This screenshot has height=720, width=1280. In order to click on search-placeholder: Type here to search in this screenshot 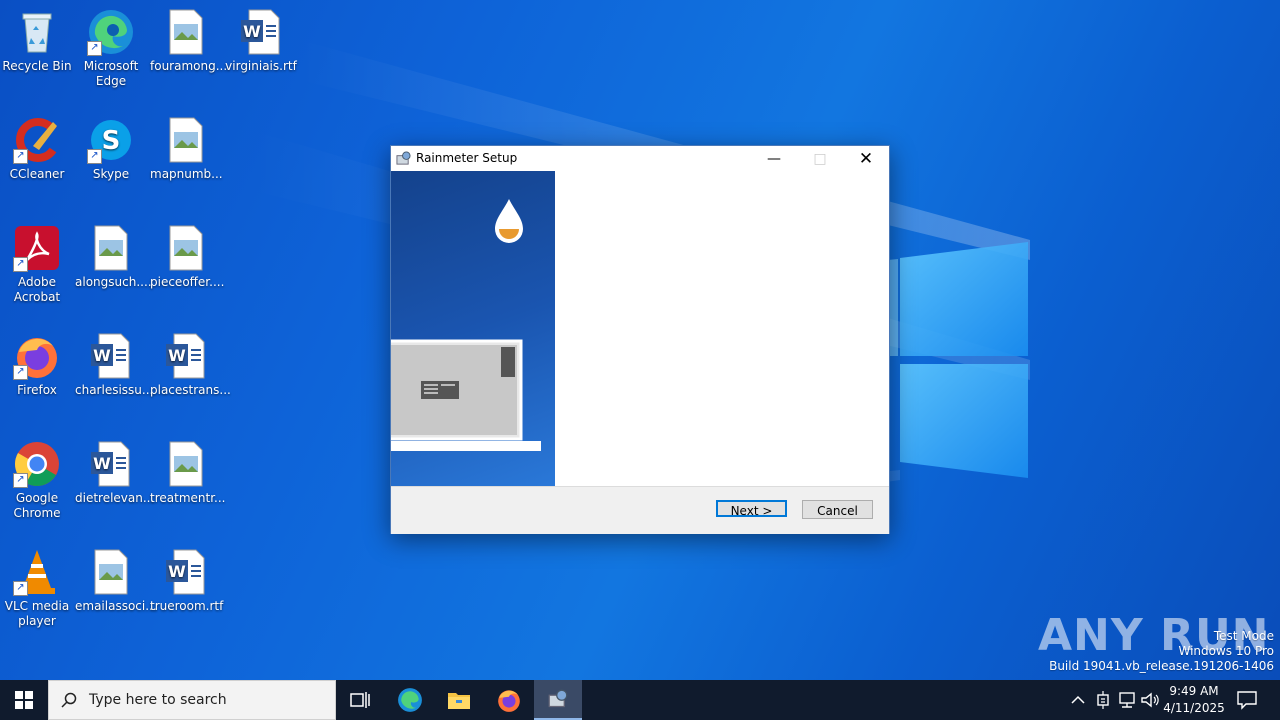, I will do `click(158, 700)`.